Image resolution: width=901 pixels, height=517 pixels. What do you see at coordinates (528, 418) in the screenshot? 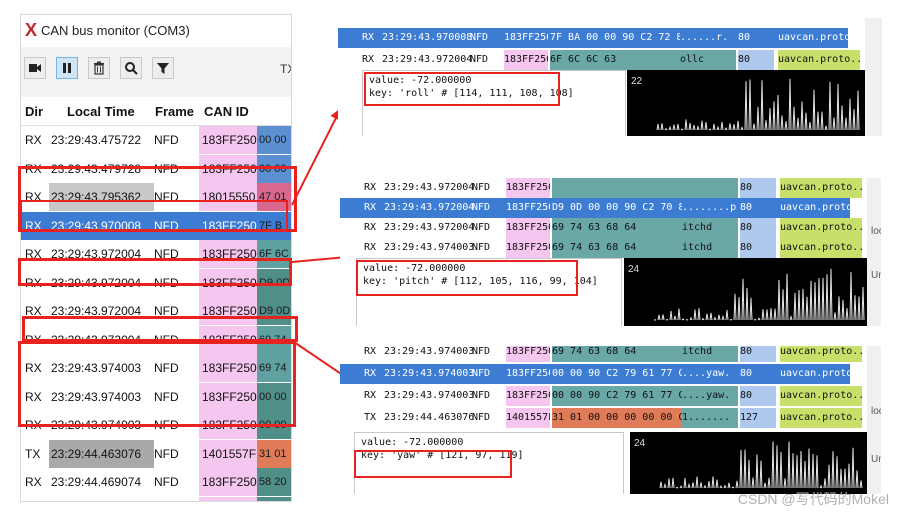
I see `row-can-id: 1401557F` at bounding box center [528, 418].